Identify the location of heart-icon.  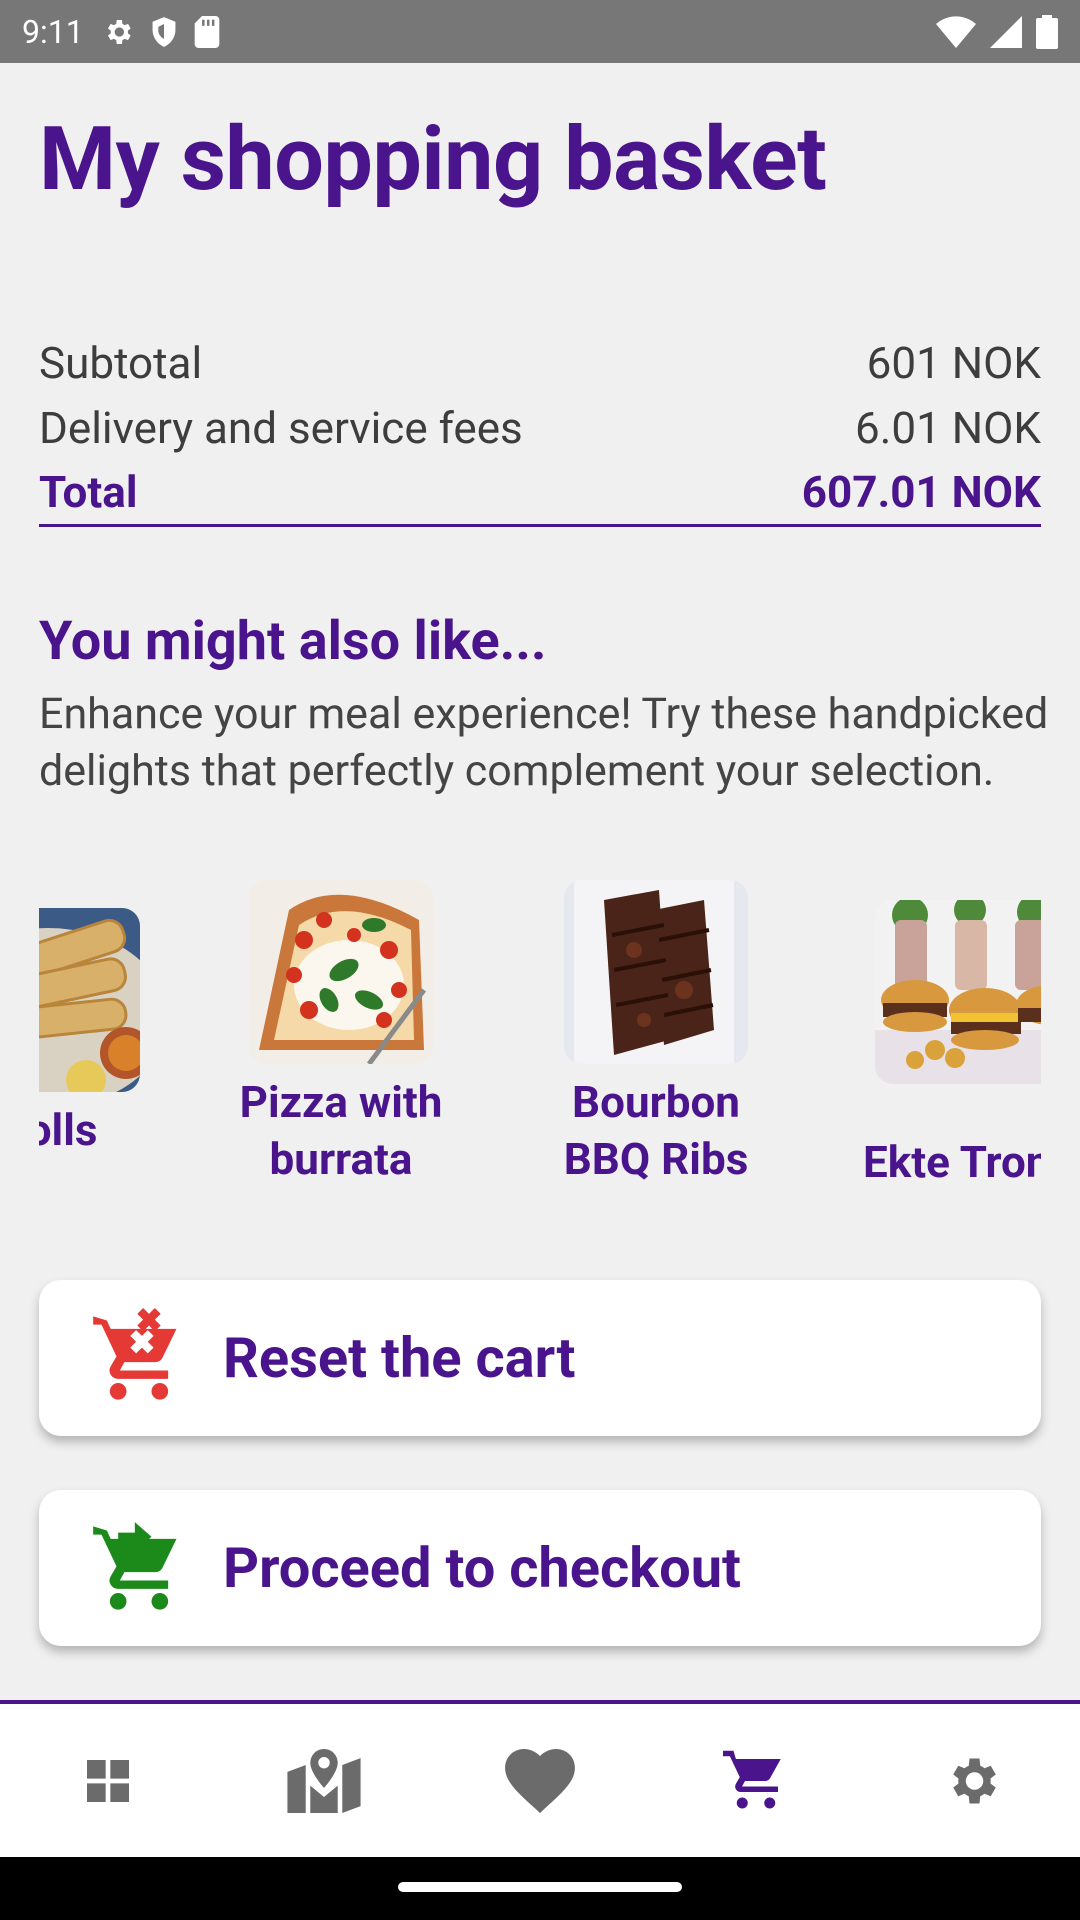
(540, 1780).